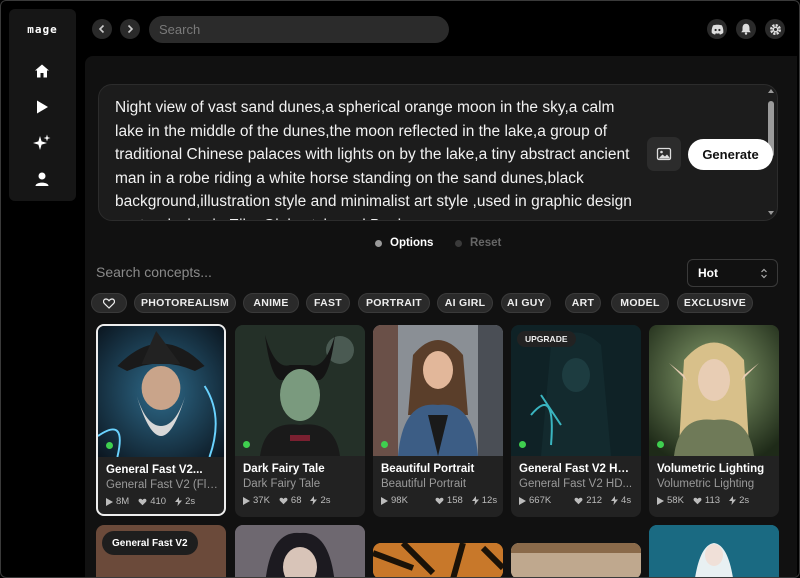 This screenshot has height=578, width=800. I want to click on bell-icon, so click(746, 29).